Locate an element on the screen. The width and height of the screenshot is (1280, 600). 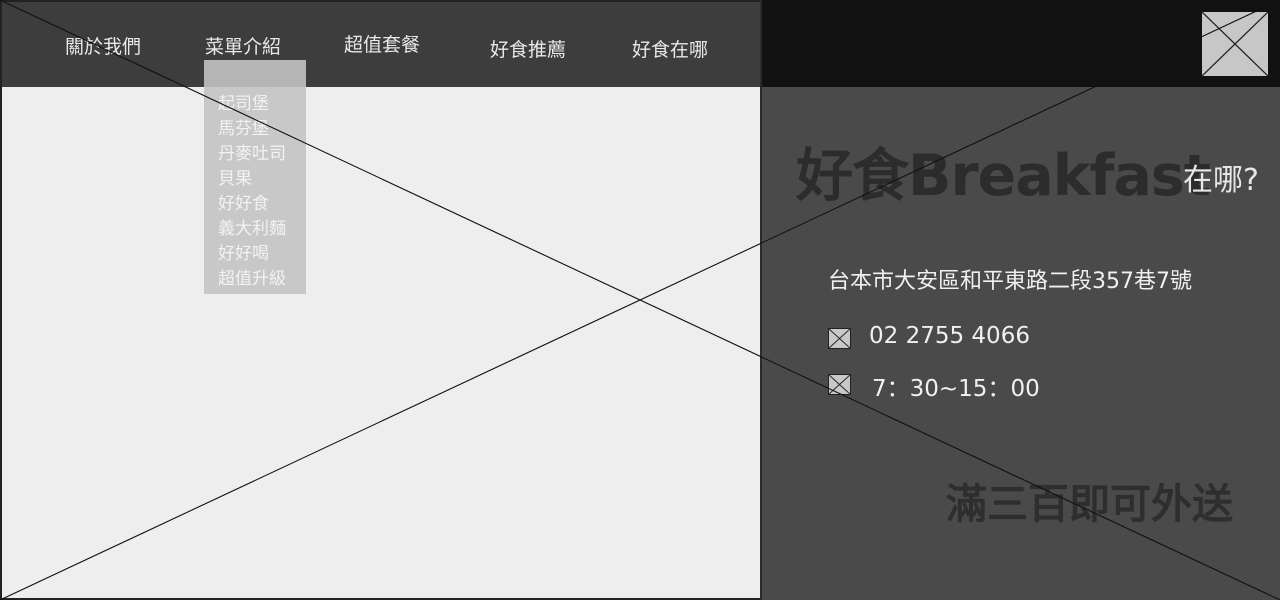
phone-icon is located at coordinates (839, 338).